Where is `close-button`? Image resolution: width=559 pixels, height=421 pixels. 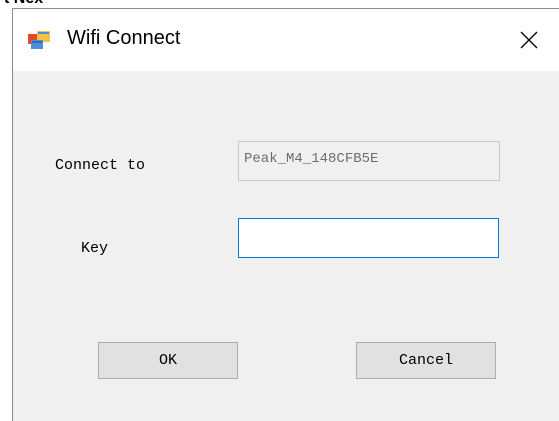
close-button is located at coordinates (529, 40).